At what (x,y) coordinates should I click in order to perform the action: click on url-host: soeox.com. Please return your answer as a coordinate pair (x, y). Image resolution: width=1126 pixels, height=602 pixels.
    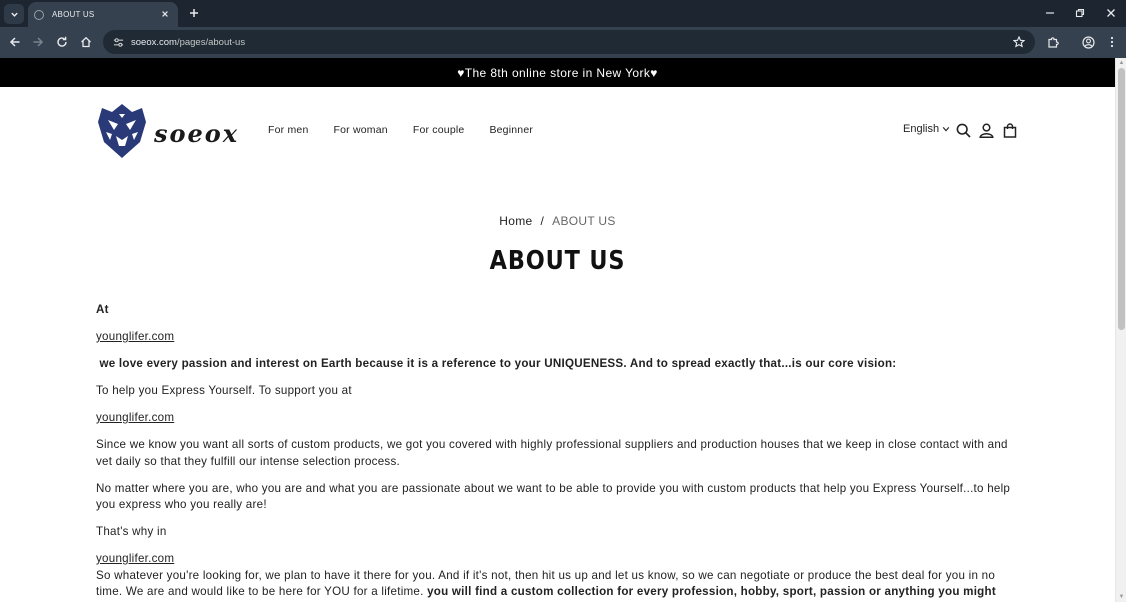
    Looking at the image, I should click on (154, 42).